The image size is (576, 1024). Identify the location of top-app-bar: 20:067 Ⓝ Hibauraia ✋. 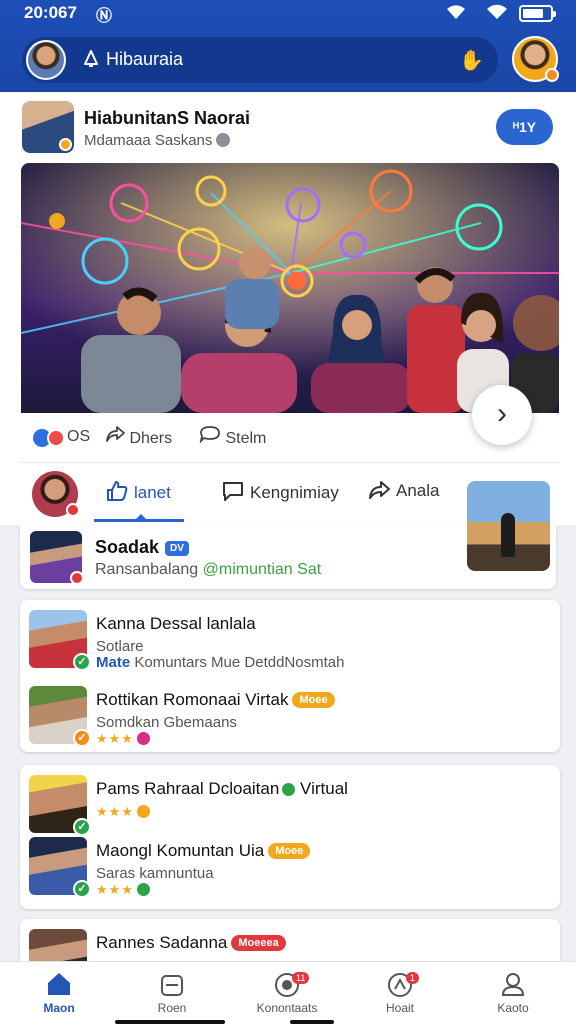
(288, 46).